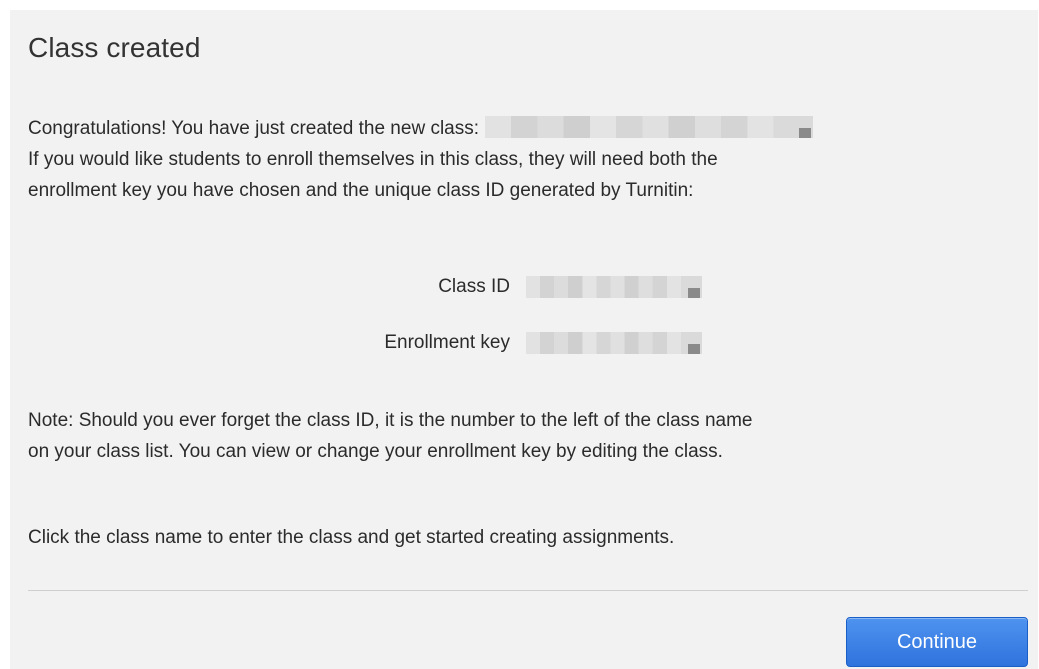 The width and height of the screenshot is (1039, 669). I want to click on redacted-enrollment-key, so click(614, 343).